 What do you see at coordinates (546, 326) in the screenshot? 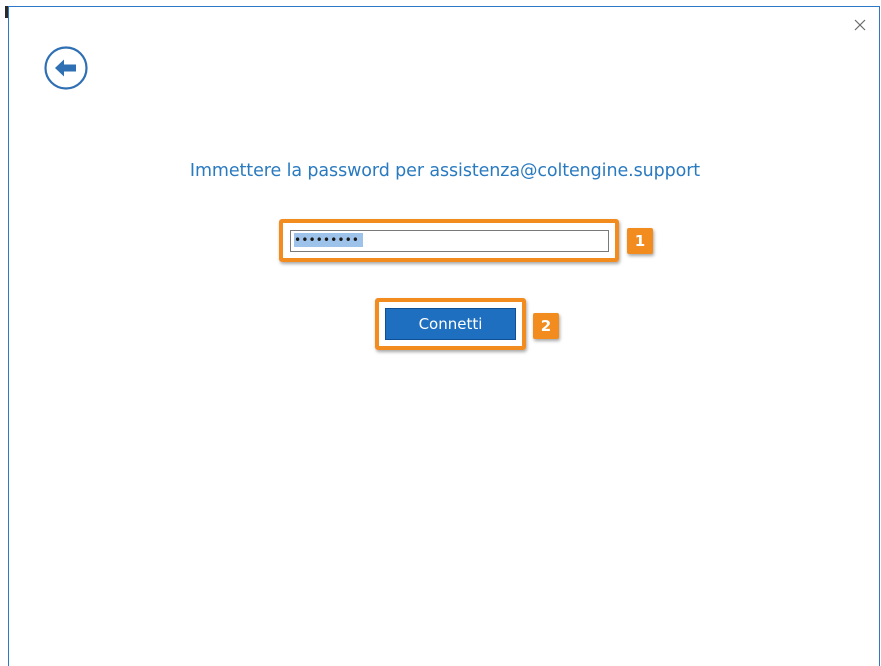
I see `step-badge-2: 2` at bounding box center [546, 326].